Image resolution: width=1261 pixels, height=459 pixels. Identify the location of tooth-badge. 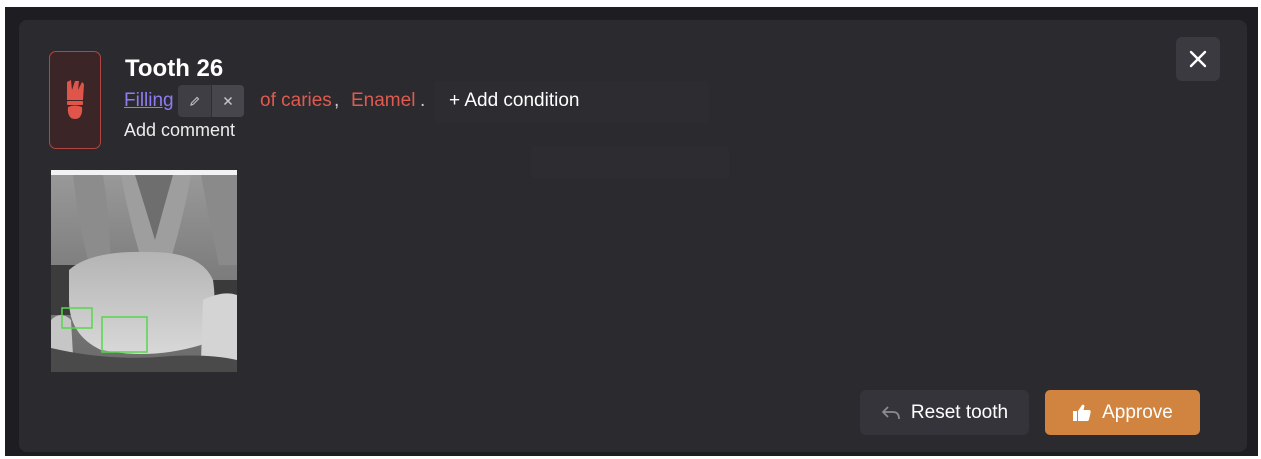
(75, 100).